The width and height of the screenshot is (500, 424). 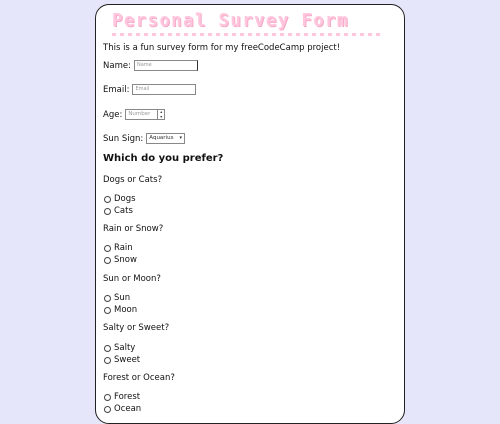 I want to click on sun-sign-field-row: Sun Sign: Aquarius ▾, so click(x=144, y=138).